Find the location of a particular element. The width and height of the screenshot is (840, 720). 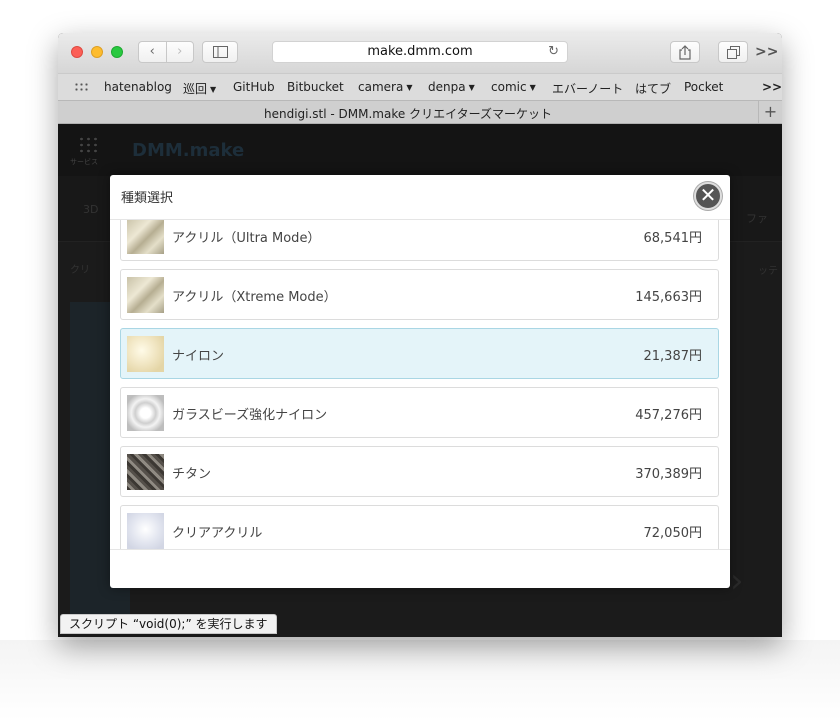

glass-bead-nylon-thumbnail is located at coordinates (145, 413).